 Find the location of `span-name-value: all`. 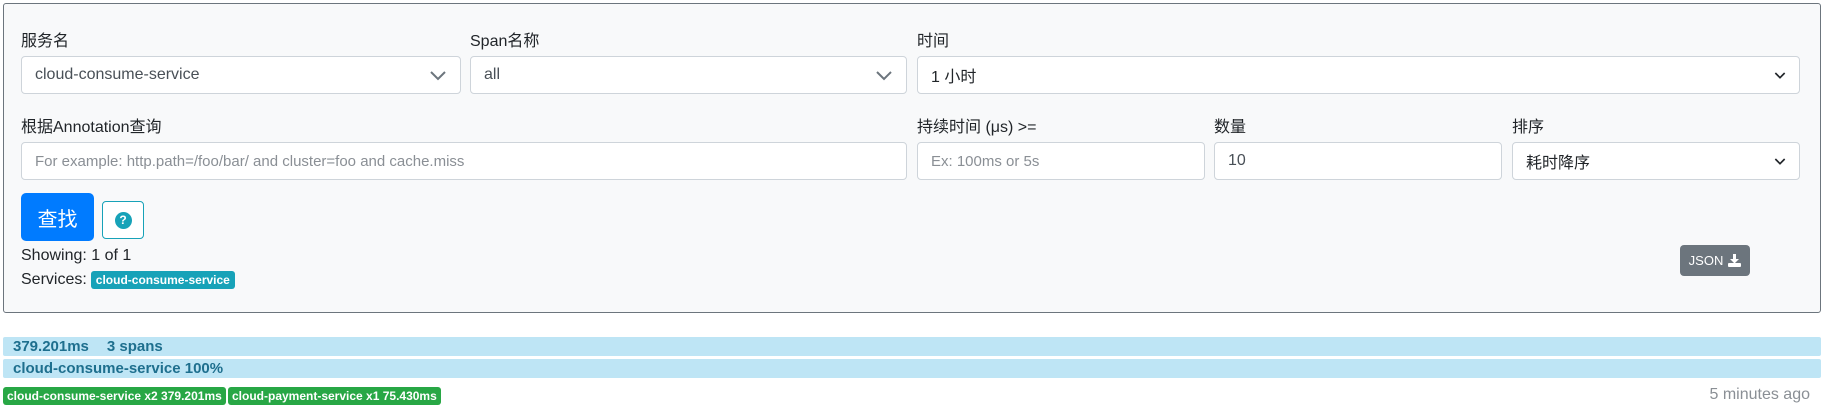

span-name-value: all is located at coordinates (492, 74).